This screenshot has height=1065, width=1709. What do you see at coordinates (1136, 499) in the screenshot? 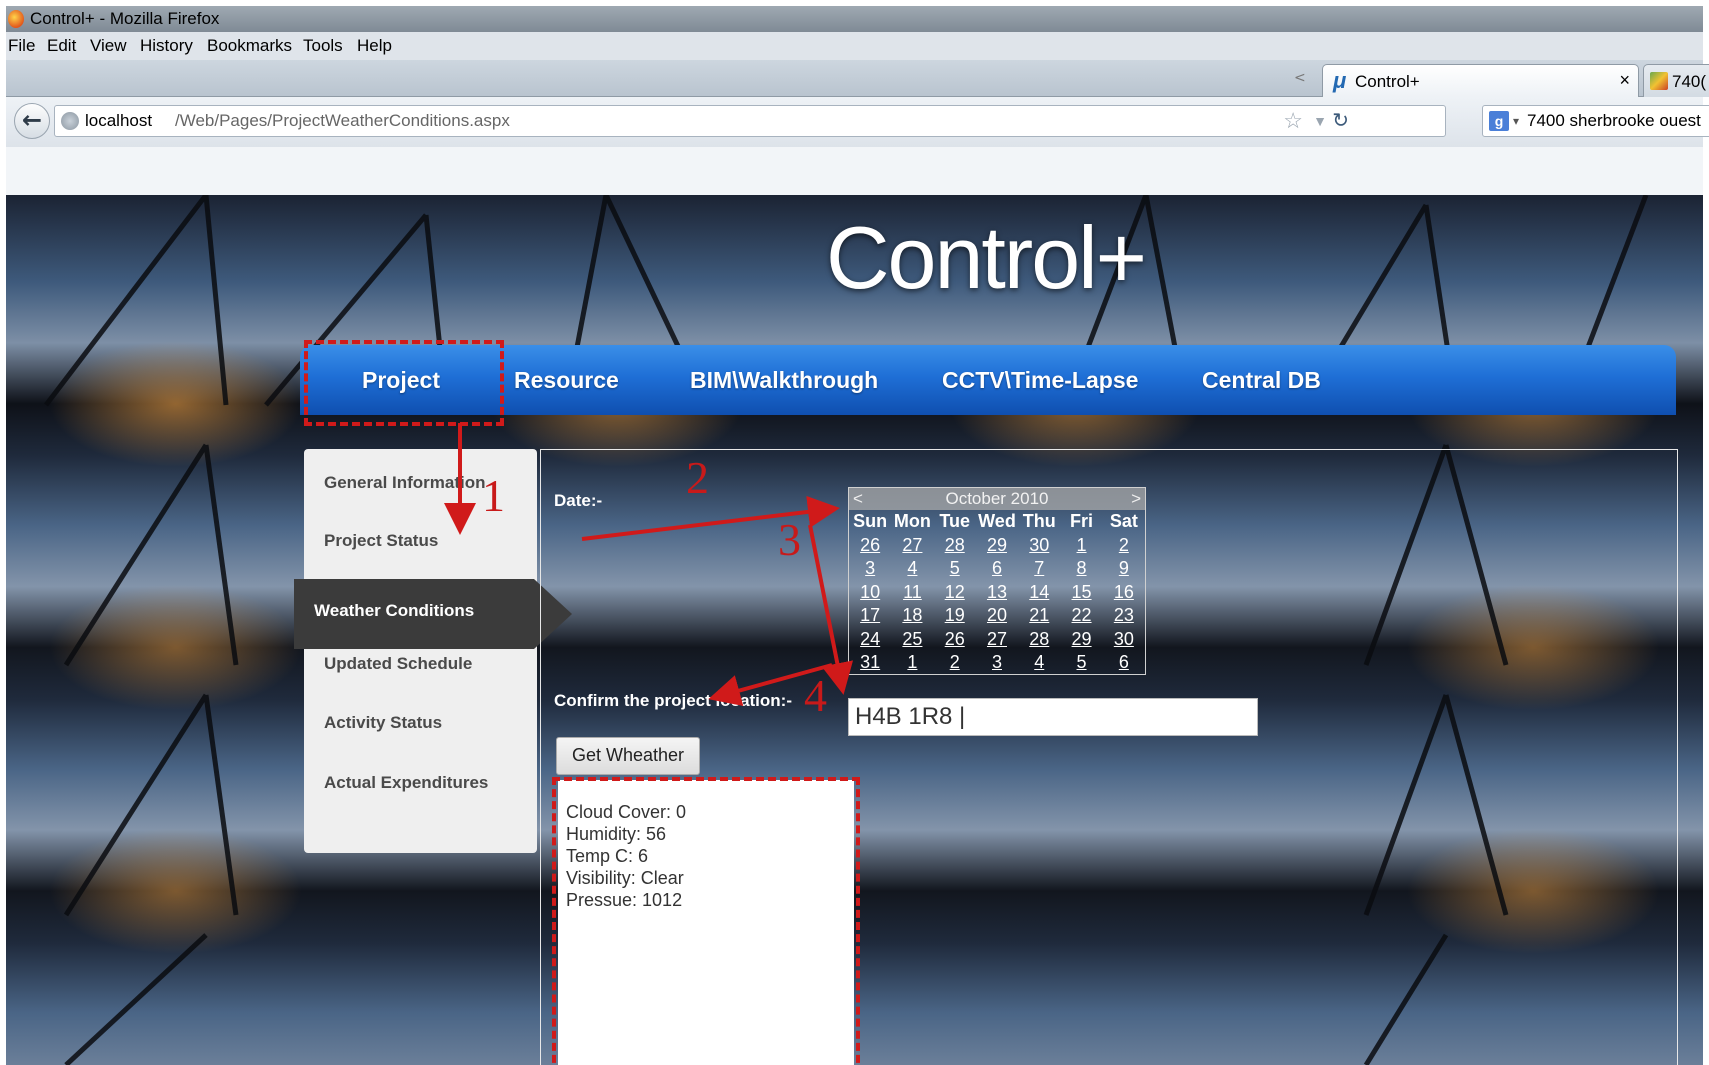
I see `calendar-next-month: >` at bounding box center [1136, 499].